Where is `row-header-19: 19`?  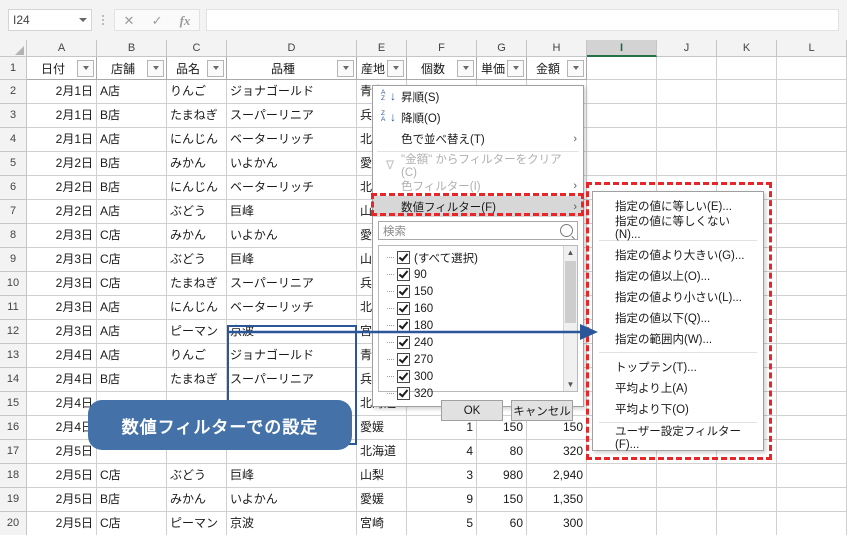
row-header-19: 19 is located at coordinates (13, 500).